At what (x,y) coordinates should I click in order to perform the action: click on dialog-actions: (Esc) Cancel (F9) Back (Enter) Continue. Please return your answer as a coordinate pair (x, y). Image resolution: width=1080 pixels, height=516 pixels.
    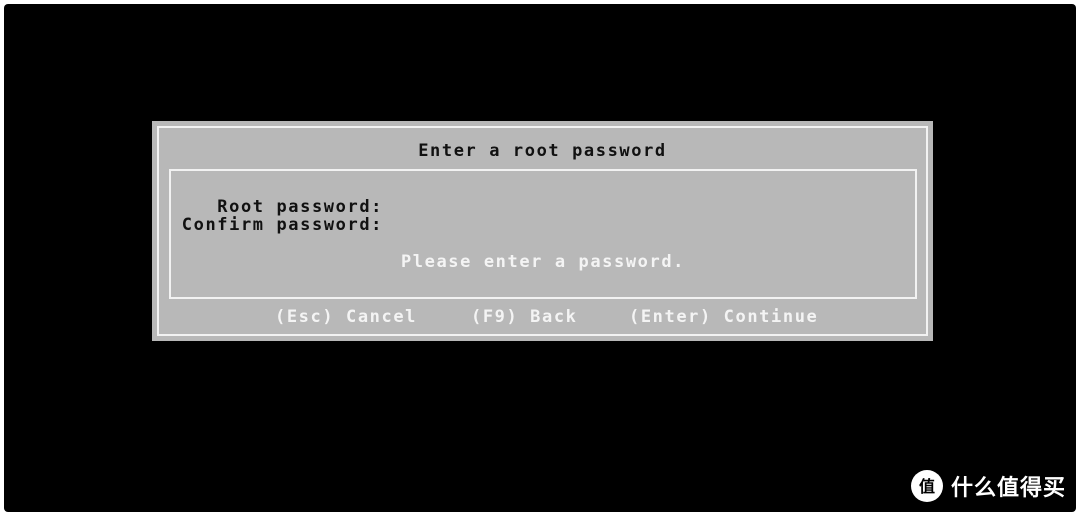
    Looking at the image, I should click on (542, 318).